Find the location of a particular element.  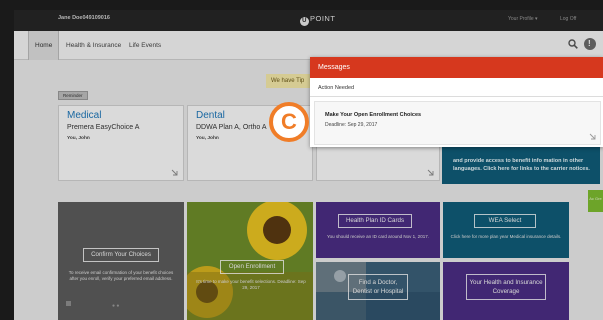

card-plan: Premera EasyChoice A is located at coordinates (103, 127).